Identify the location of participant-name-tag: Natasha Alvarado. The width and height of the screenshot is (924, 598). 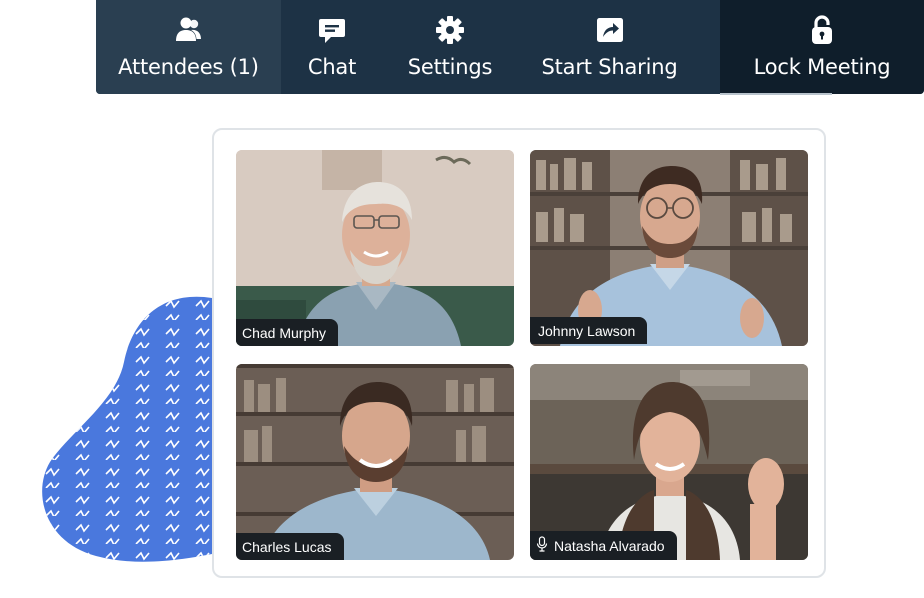
(603, 545).